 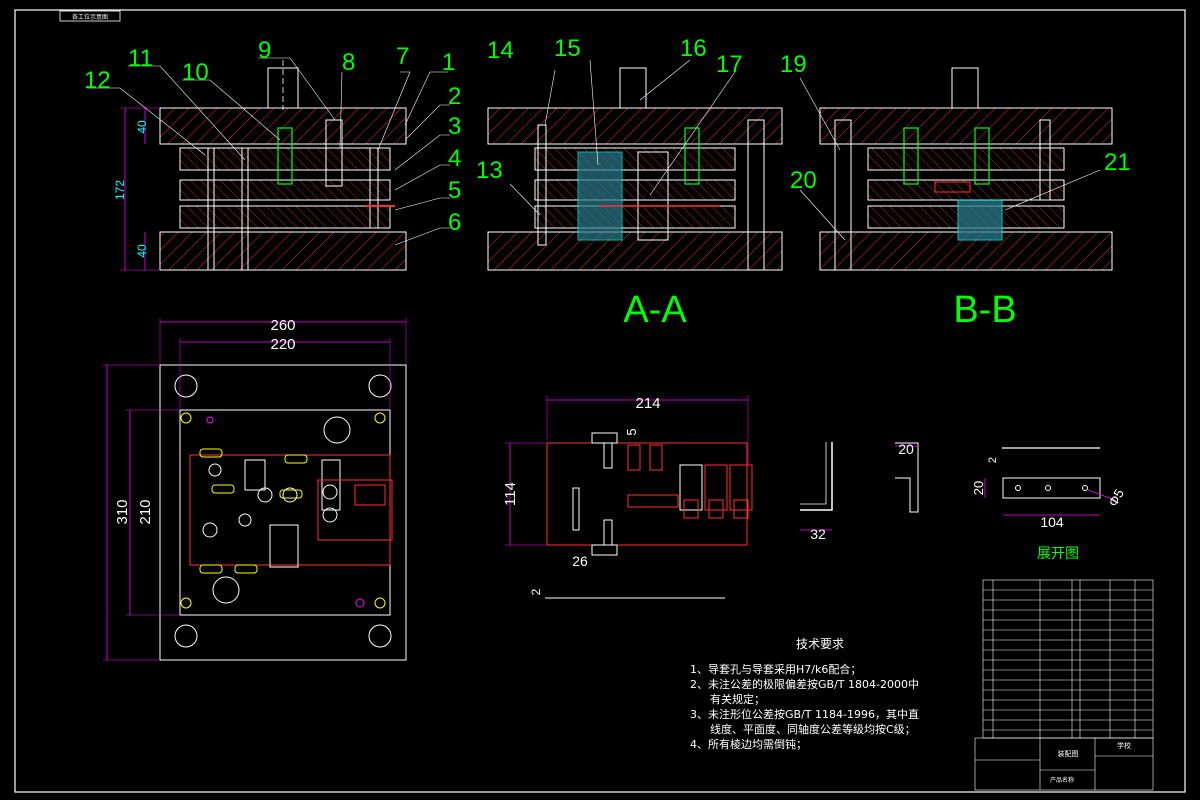 I want to click on stripper-plate, so click(x=285, y=190).